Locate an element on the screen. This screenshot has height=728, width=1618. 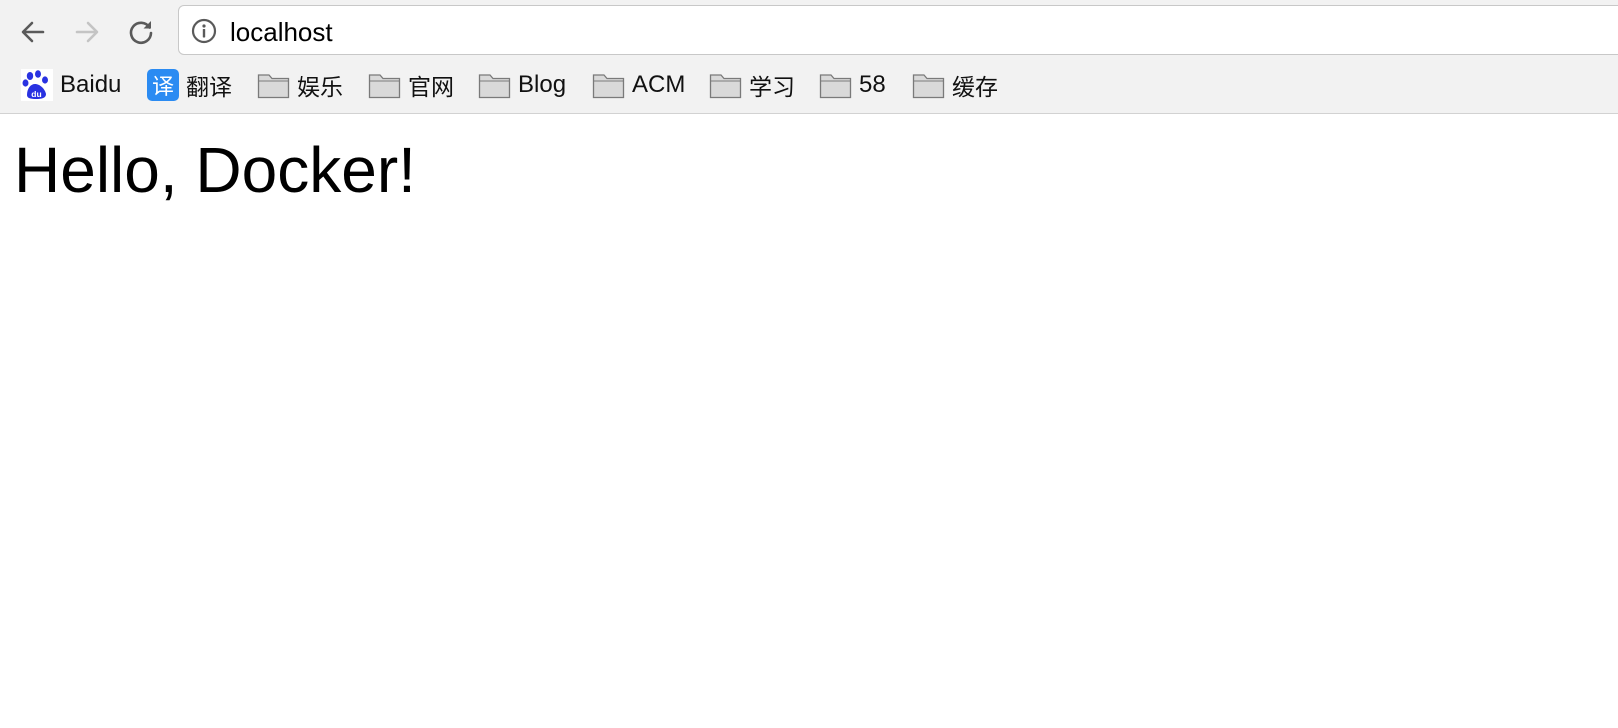
bookmark-translate: 译 翻译 is located at coordinates (189, 85).